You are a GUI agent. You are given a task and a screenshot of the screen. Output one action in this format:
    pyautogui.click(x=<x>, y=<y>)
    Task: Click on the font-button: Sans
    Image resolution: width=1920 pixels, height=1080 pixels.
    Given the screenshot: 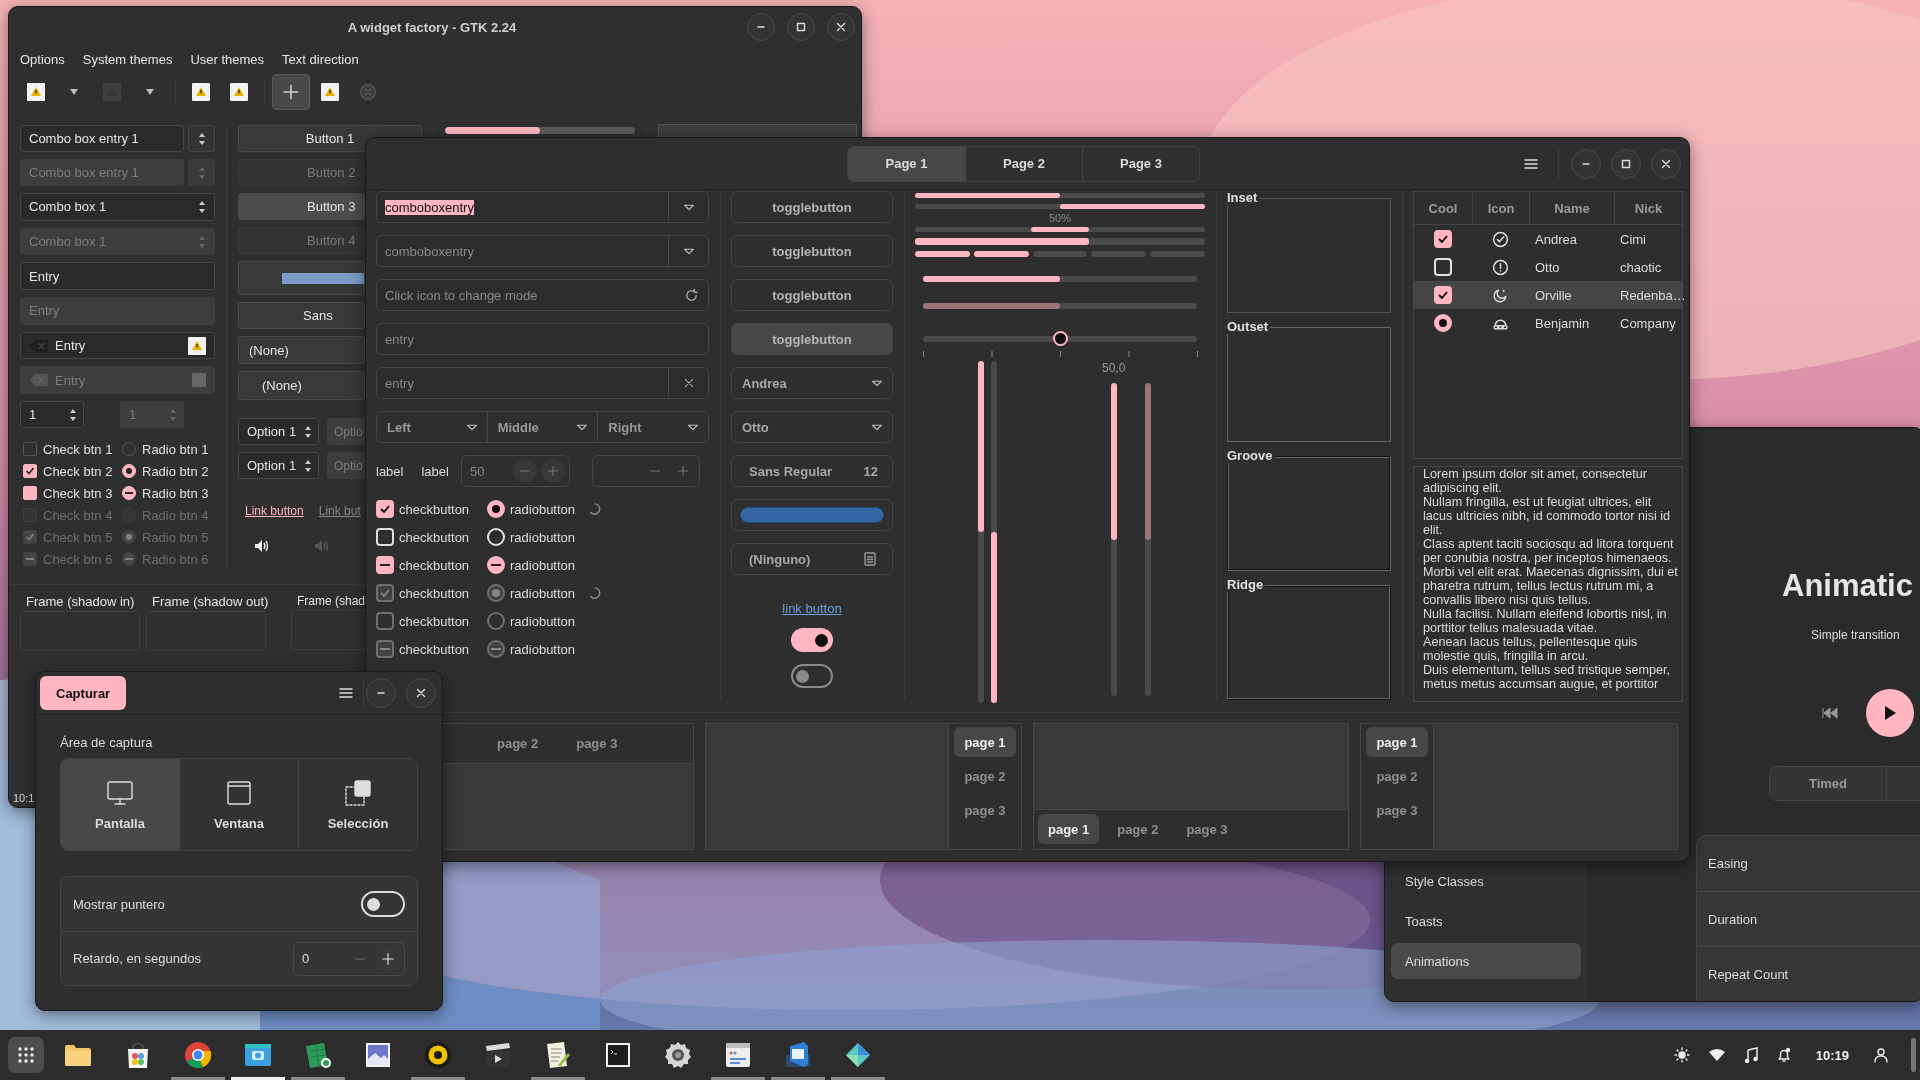 What is the action you would take?
    pyautogui.click(x=301, y=315)
    